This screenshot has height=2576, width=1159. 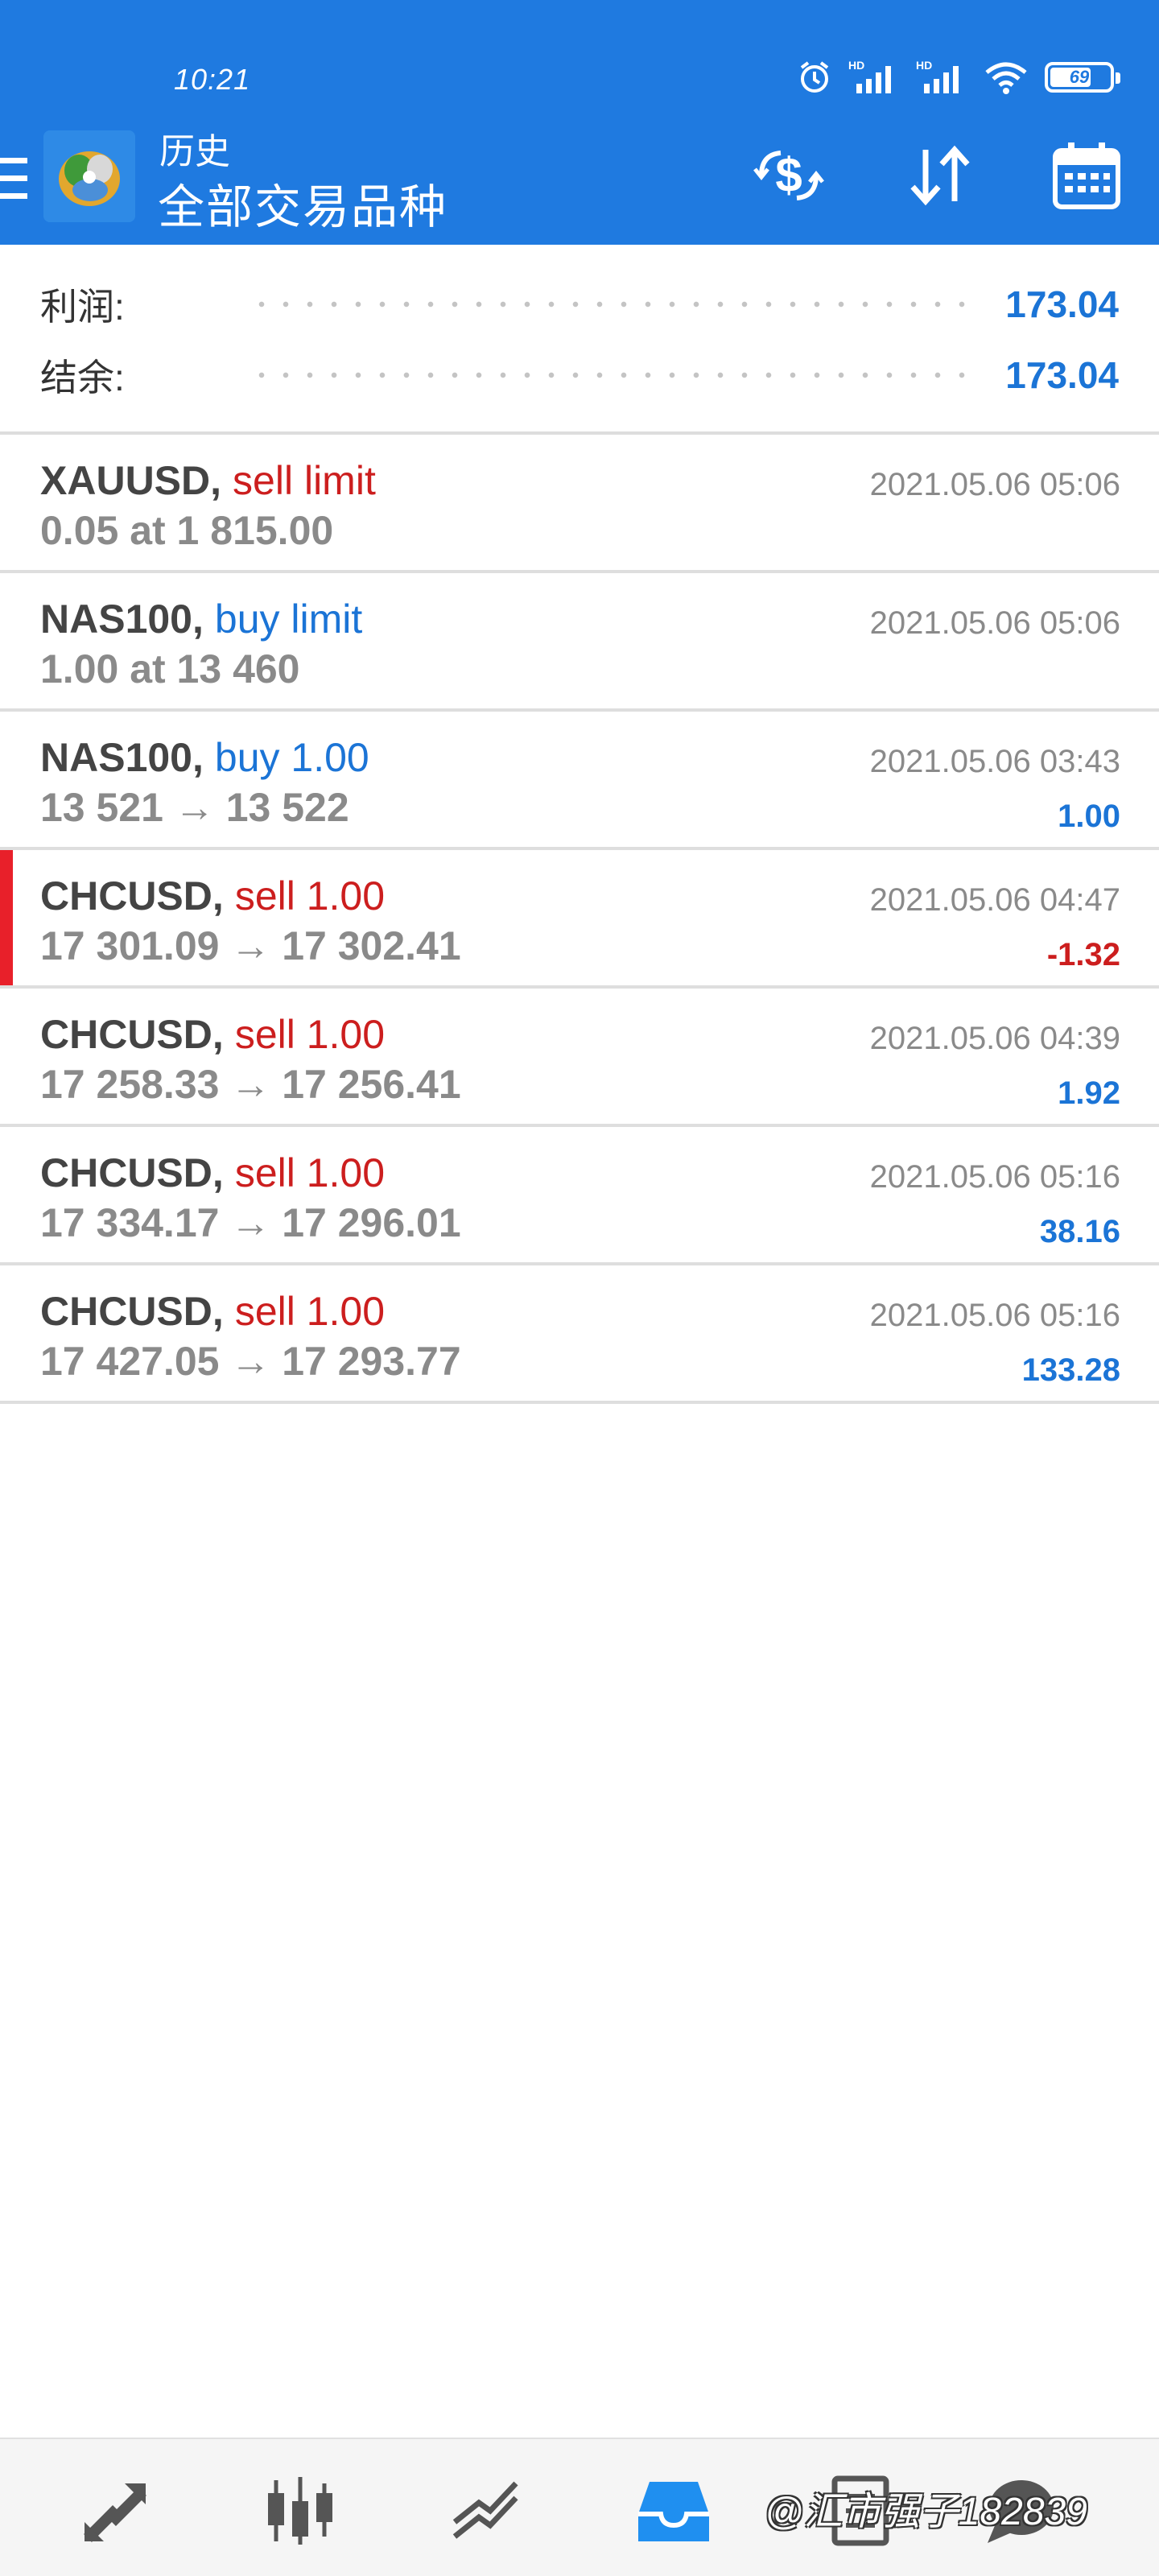 What do you see at coordinates (187, 530) in the screenshot?
I see `trade-detail: 0.05 at 1 815.00` at bounding box center [187, 530].